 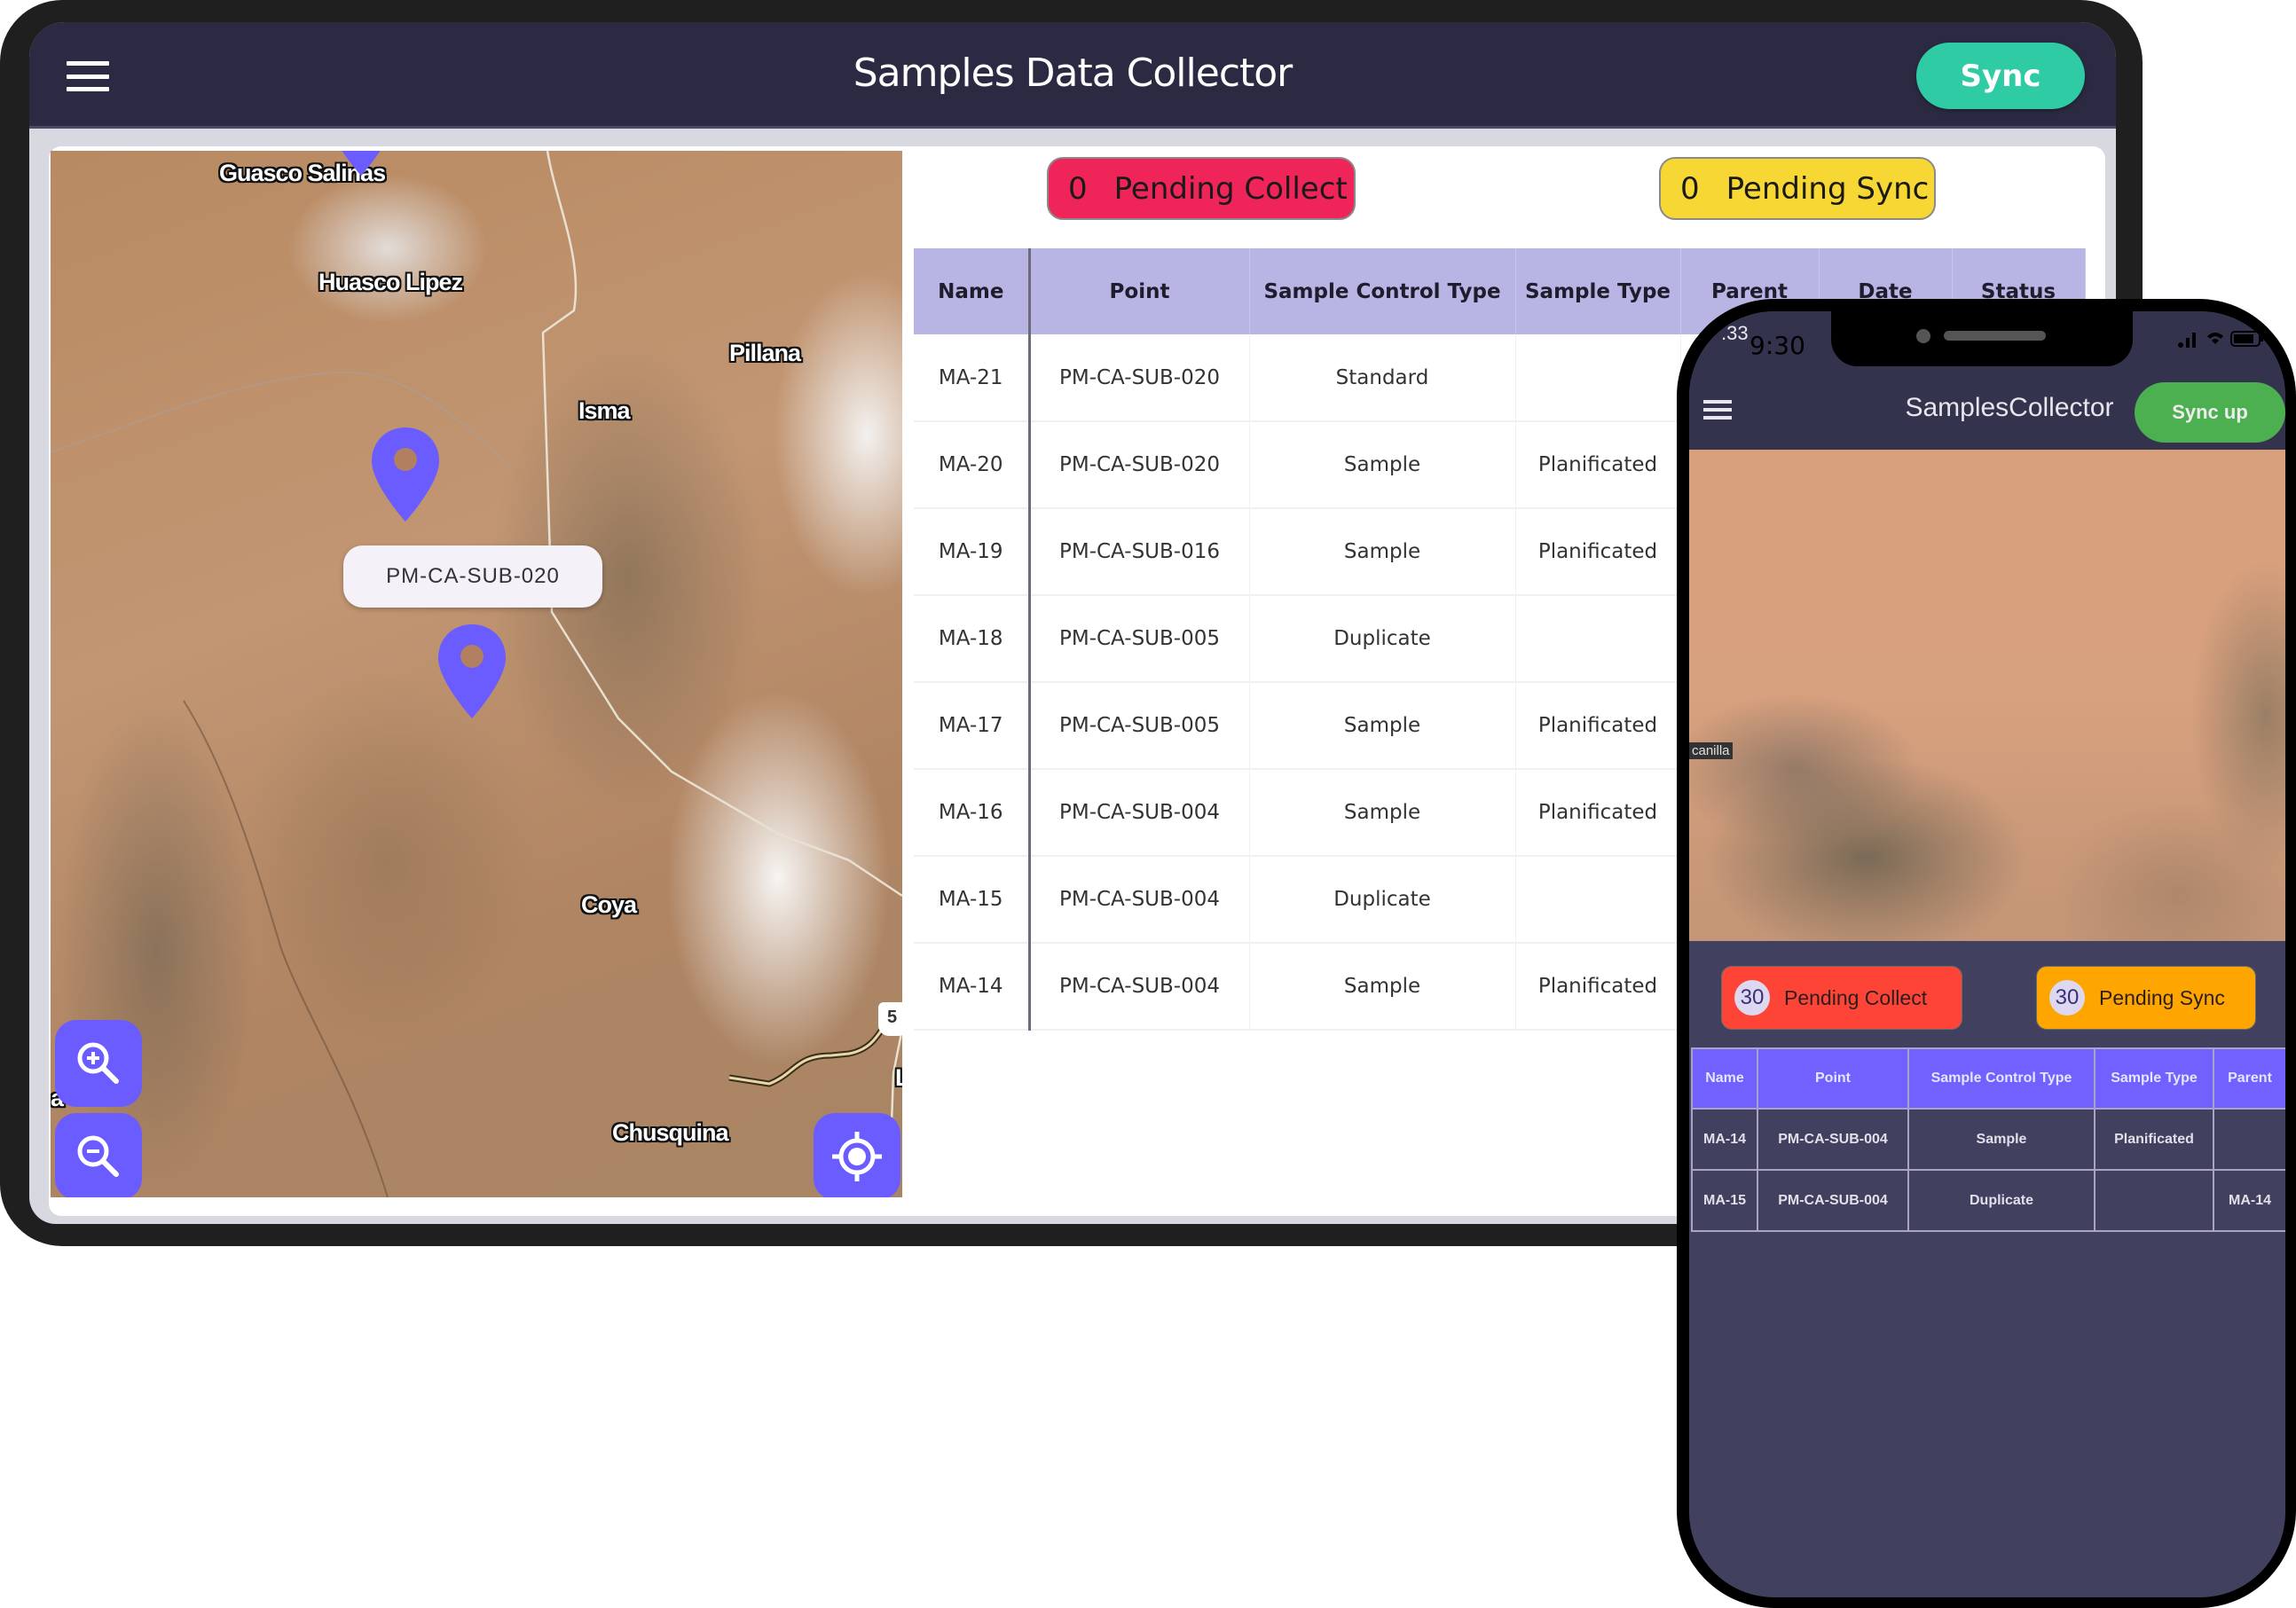 I want to click on zoom-out-icon, so click(x=98, y=1156).